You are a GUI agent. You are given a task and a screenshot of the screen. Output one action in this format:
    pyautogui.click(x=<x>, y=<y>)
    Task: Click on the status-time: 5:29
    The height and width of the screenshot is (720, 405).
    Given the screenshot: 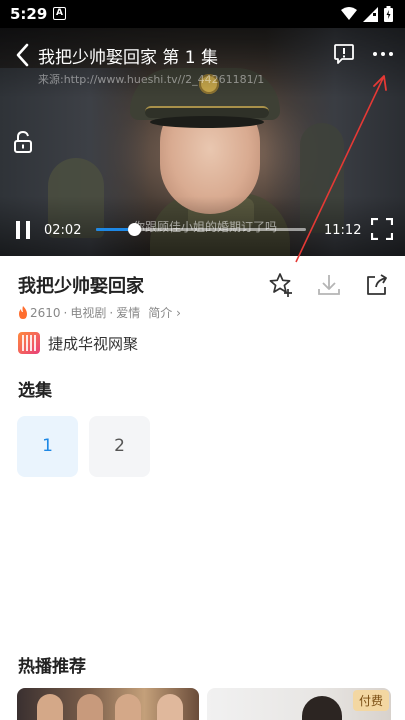 What is the action you would take?
    pyautogui.click(x=29, y=14)
    